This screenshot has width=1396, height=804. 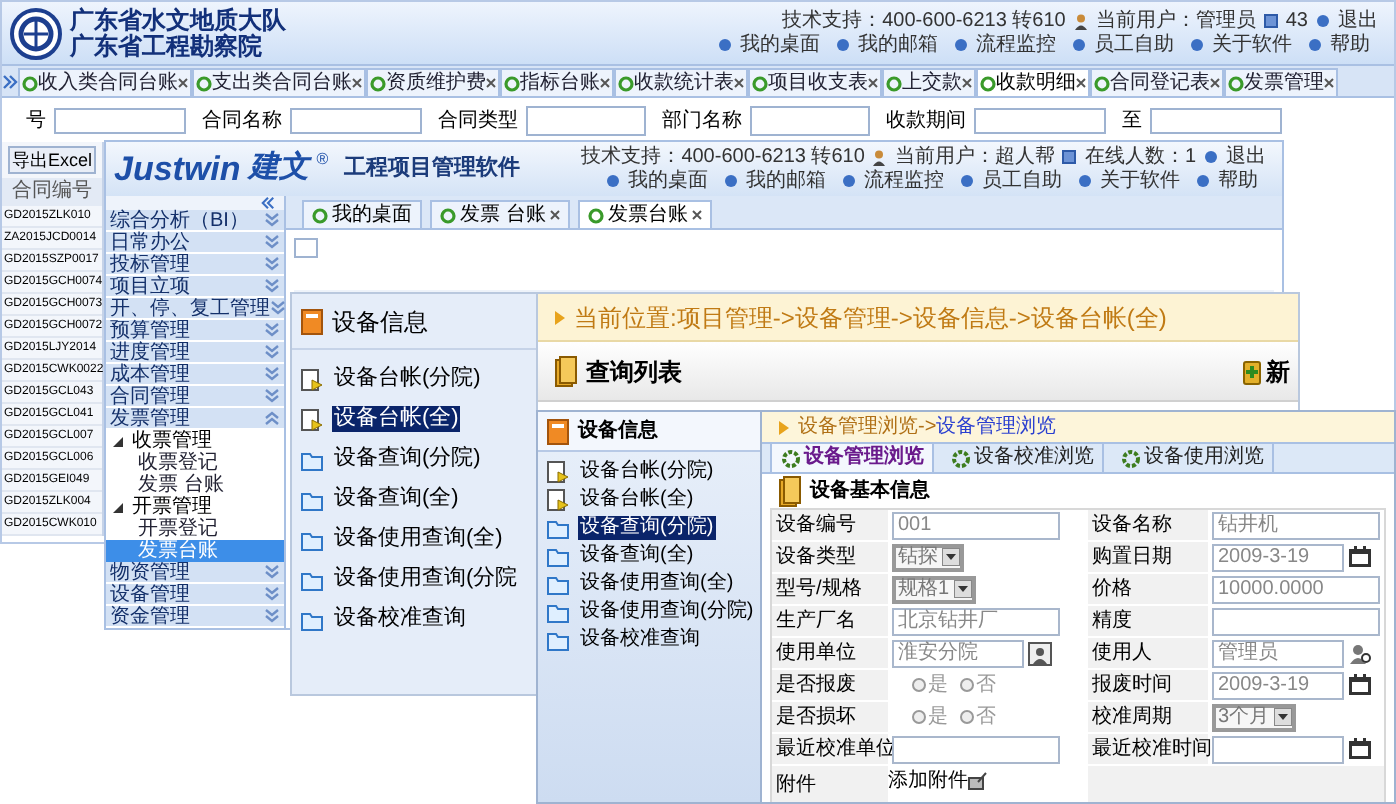 What do you see at coordinates (1157, 82) in the screenshot?
I see `tab: 合同登记表` at bounding box center [1157, 82].